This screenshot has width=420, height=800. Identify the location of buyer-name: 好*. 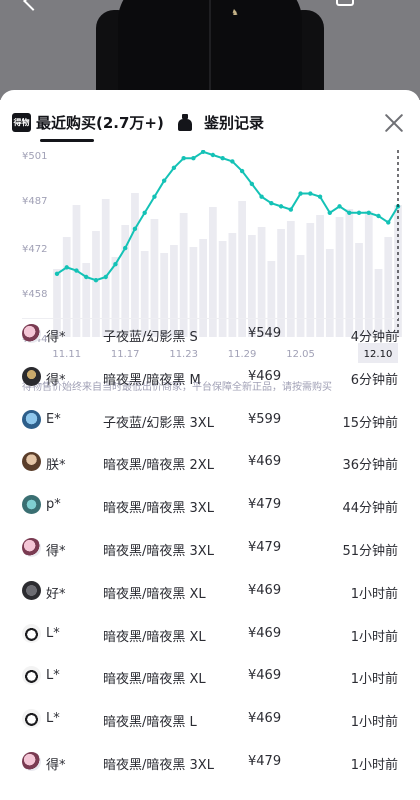
(56, 594).